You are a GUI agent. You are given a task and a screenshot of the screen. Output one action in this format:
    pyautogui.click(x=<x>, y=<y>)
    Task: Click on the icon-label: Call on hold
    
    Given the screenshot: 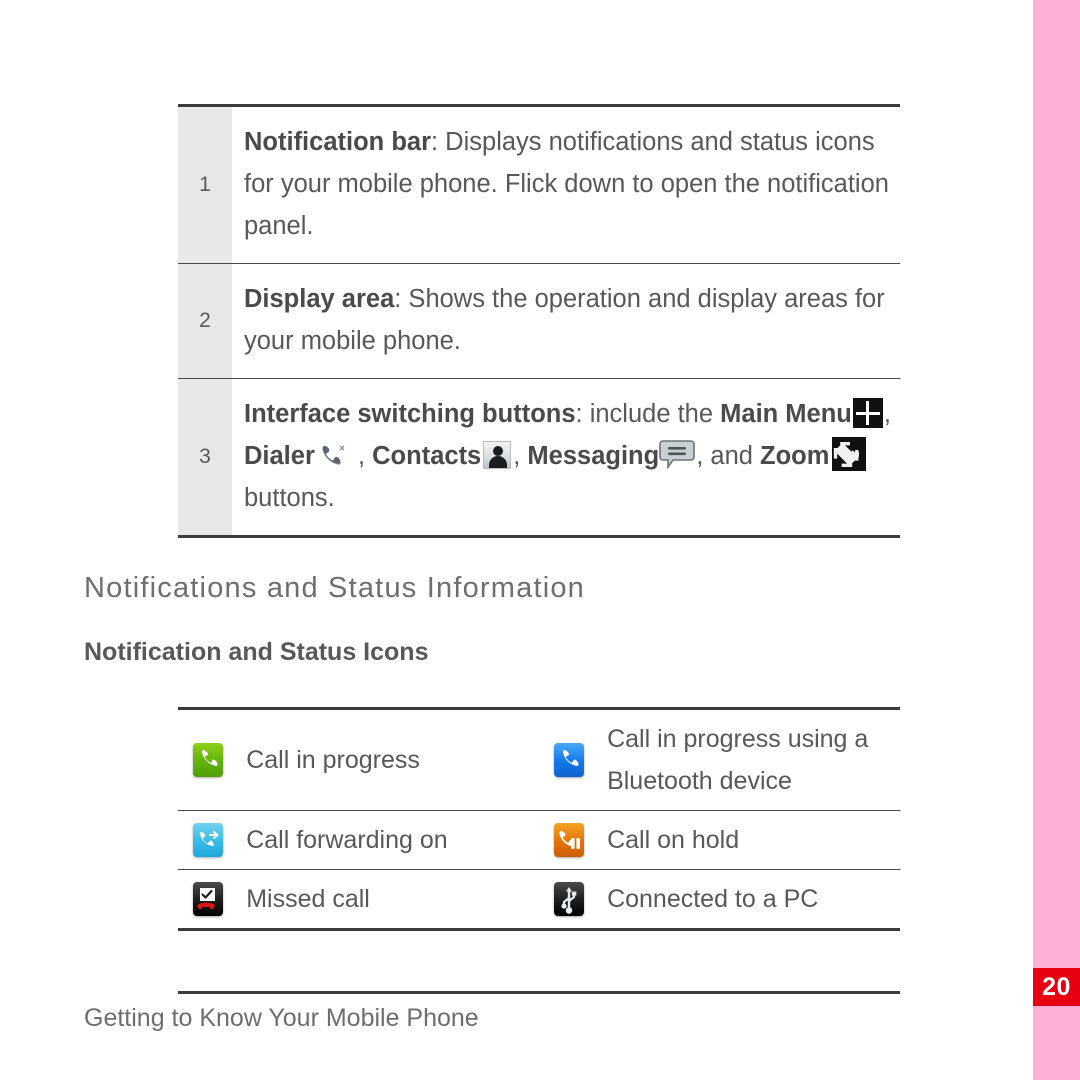 What is the action you would take?
    pyautogui.click(x=673, y=840)
    